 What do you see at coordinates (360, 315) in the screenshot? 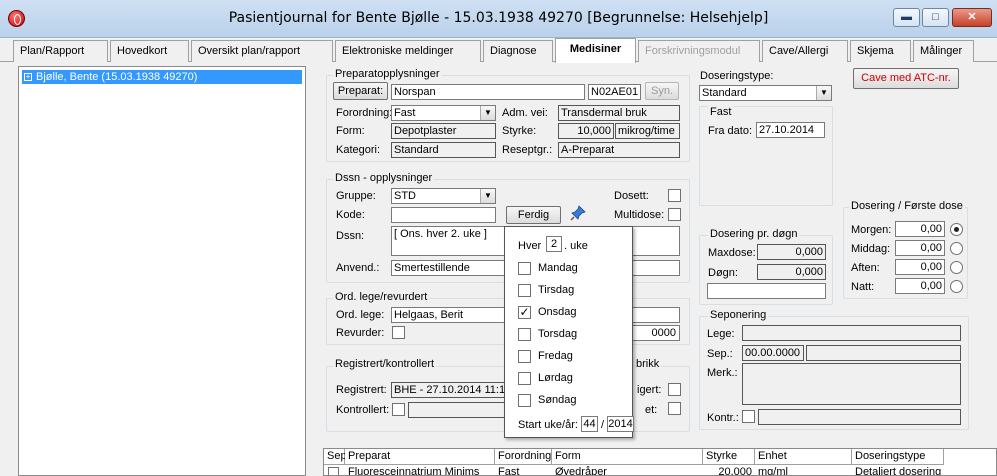
I see `ord-lege-label: Ord. lege:` at bounding box center [360, 315].